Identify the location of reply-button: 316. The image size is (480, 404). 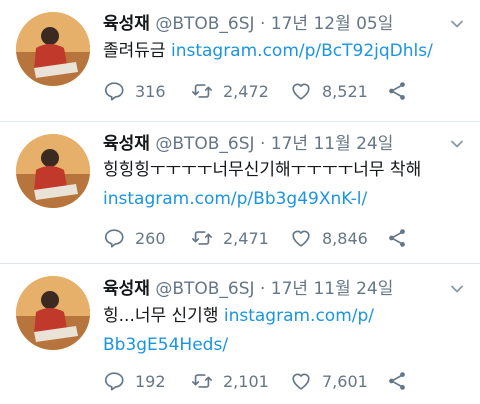
(134, 91).